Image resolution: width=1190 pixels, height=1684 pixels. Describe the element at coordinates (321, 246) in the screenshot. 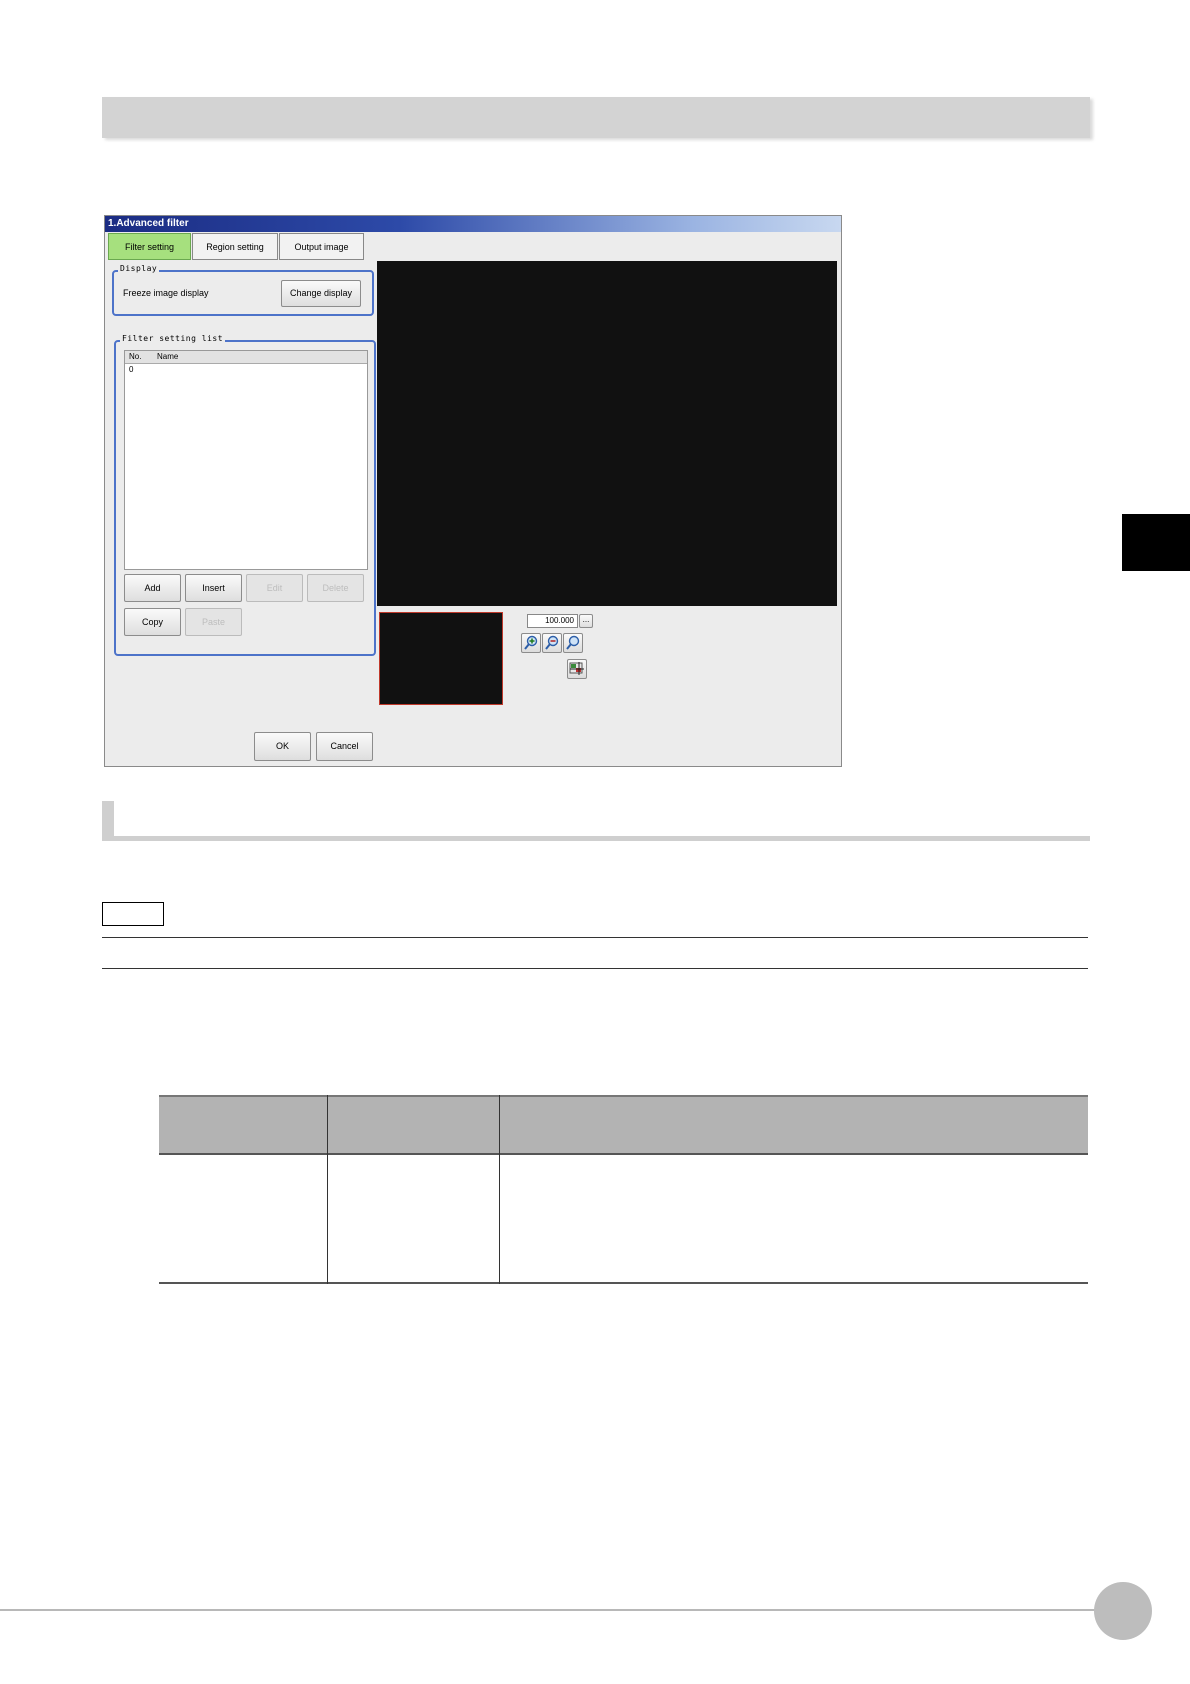

I see `tab-output-image: Output image` at that location.